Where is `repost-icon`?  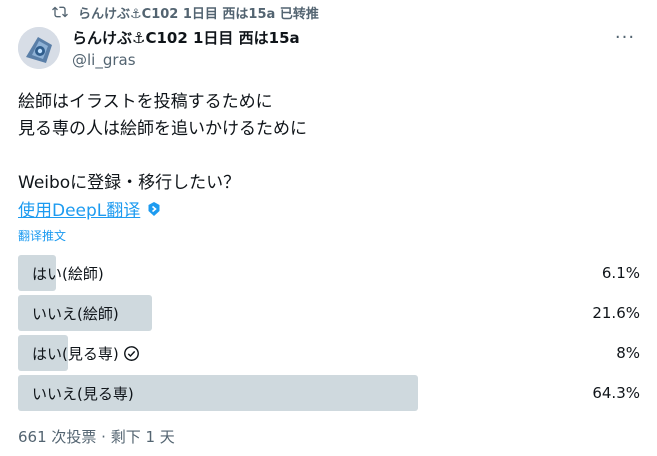 repost-icon is located at coordinates (60, 12).